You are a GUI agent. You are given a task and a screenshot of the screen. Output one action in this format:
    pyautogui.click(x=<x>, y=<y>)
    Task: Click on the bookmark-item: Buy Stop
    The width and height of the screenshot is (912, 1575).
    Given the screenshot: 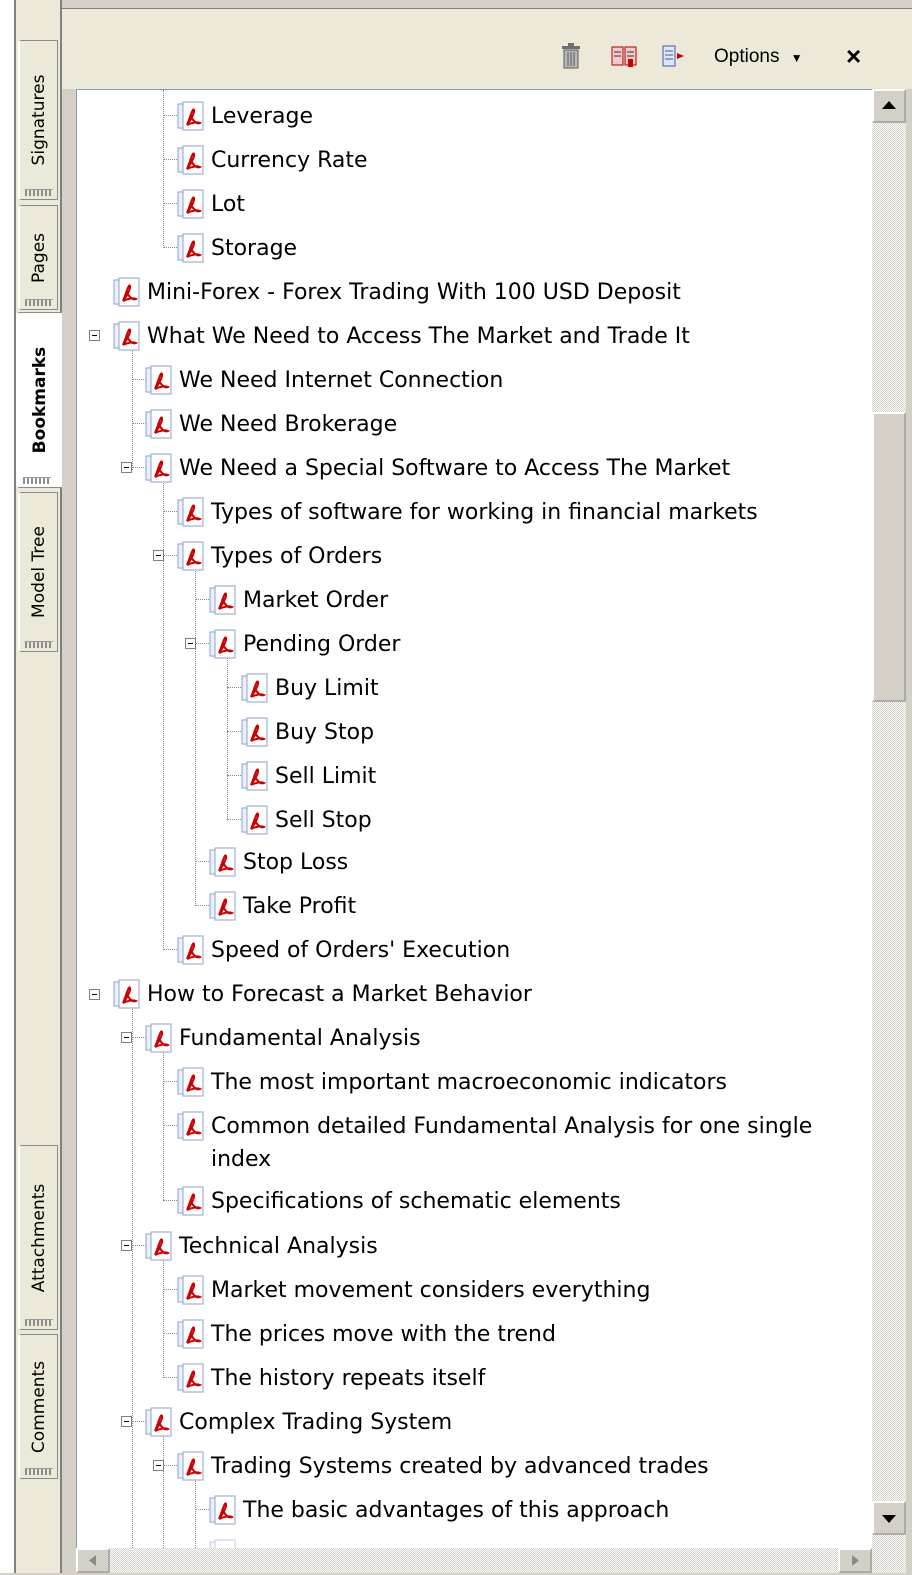 What is the action you would take?
    pyautogui.click(x=307, y=732)
    